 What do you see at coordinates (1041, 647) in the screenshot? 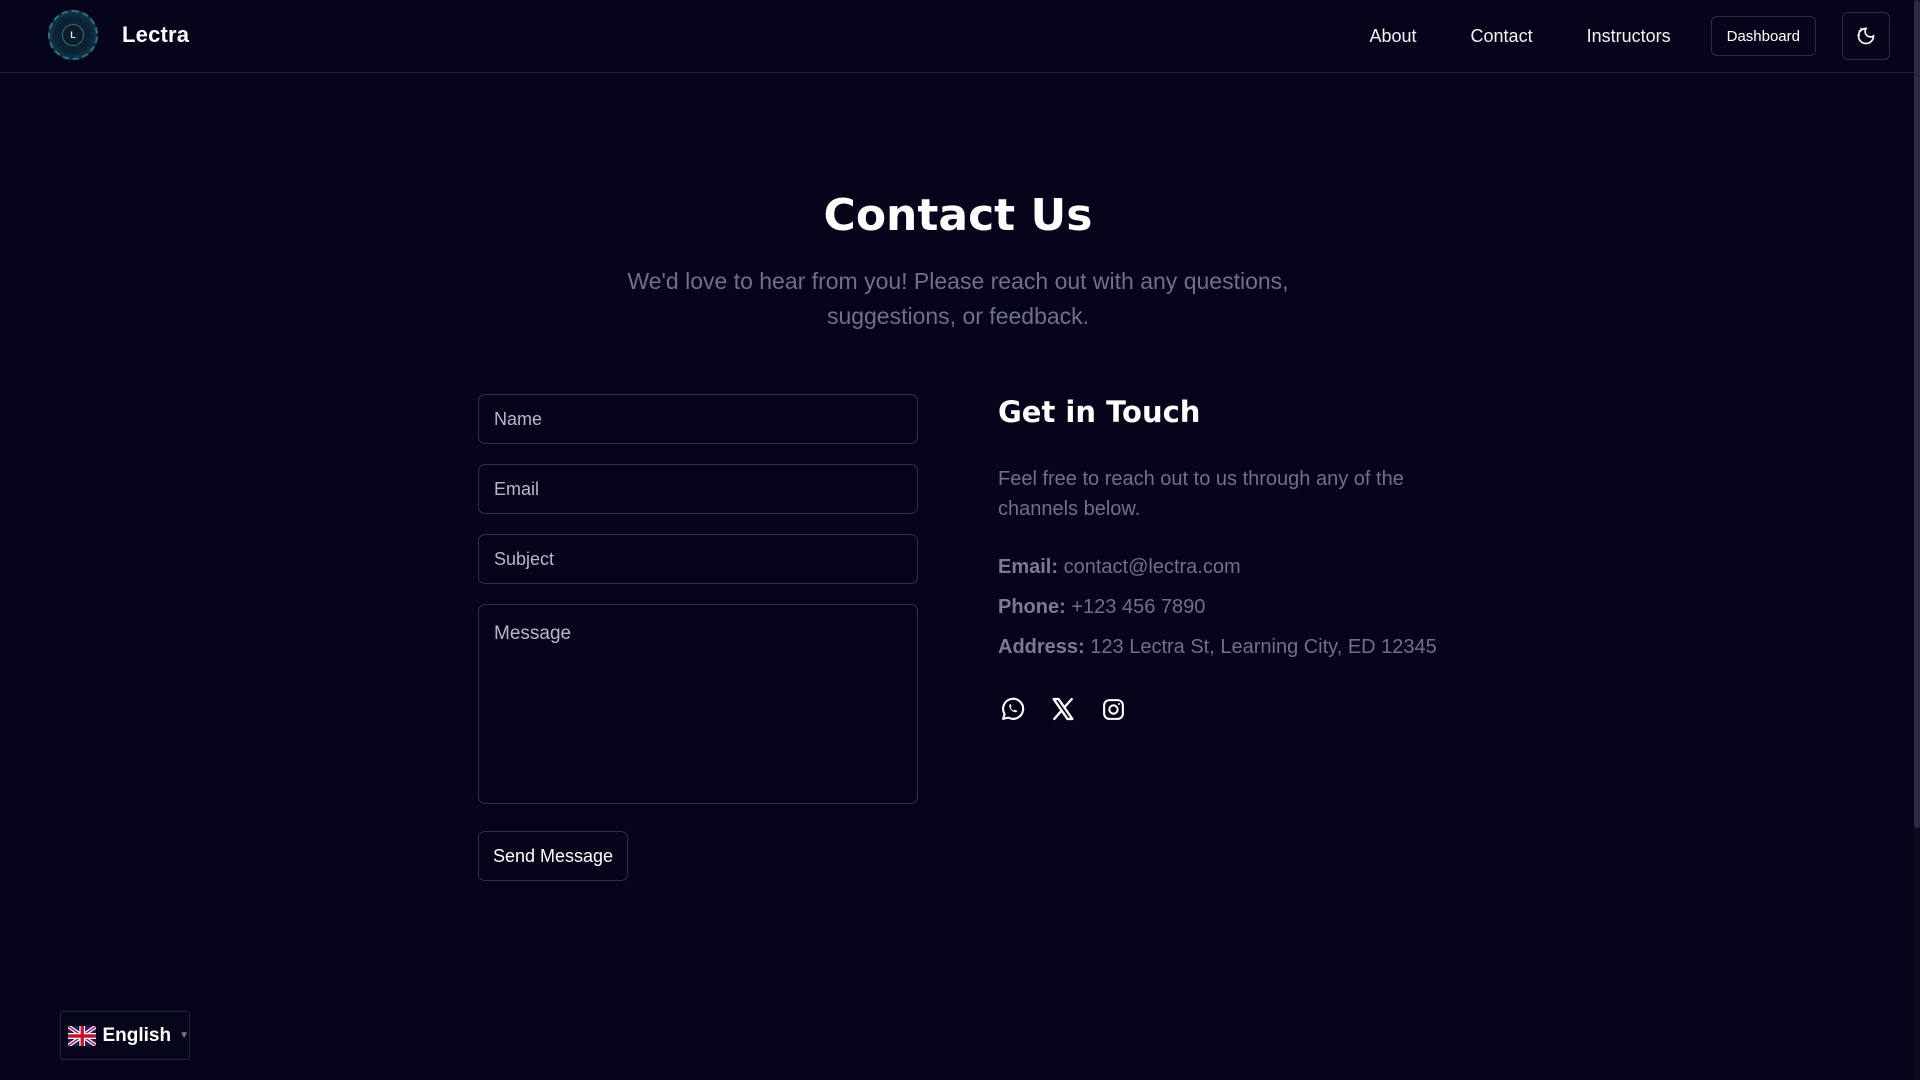
I see `address-label: Address:` at bounding box center [1041, 647].